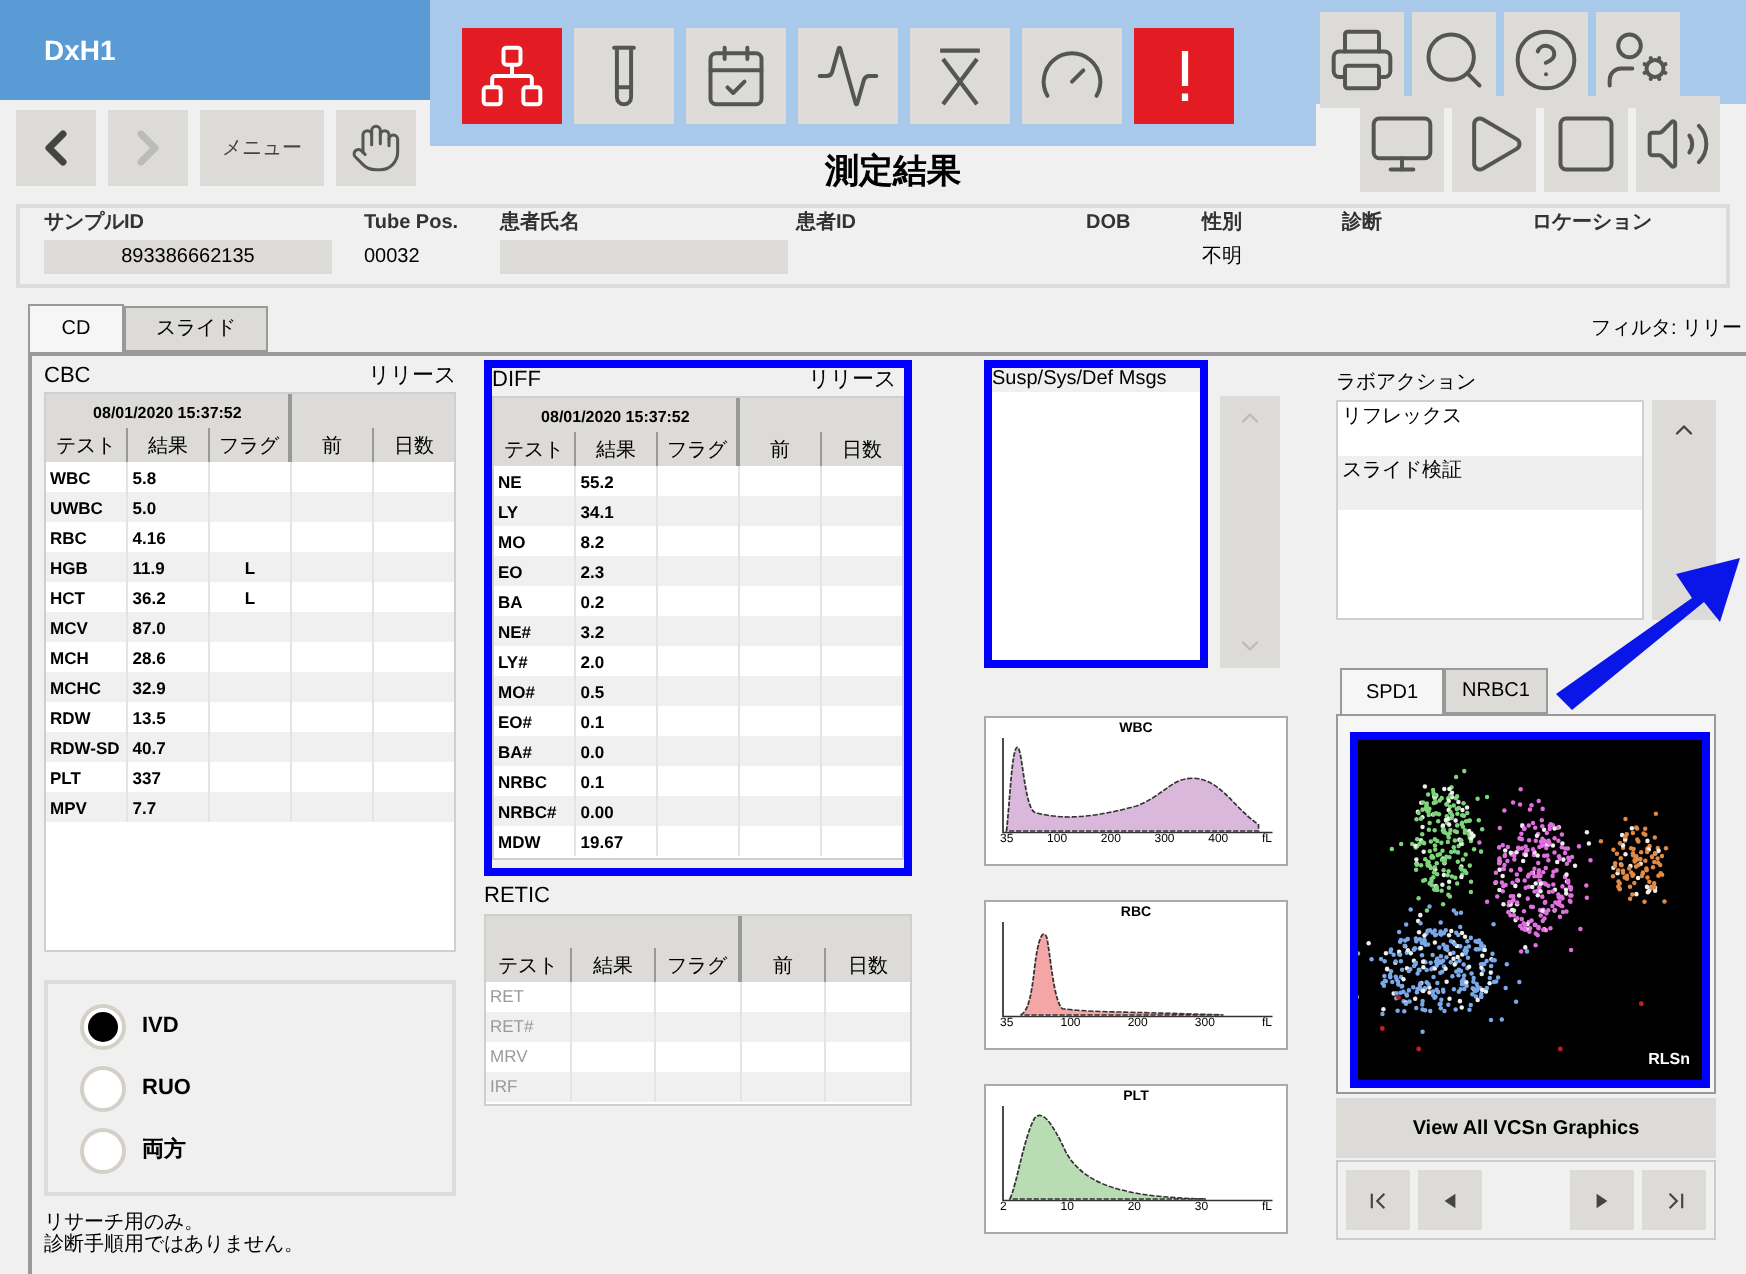 The height and width of the screenshot is (1274, 1746). Describe the element at coordinates (508, 511) in the screenshot. I see `test-name: LY` at that location.